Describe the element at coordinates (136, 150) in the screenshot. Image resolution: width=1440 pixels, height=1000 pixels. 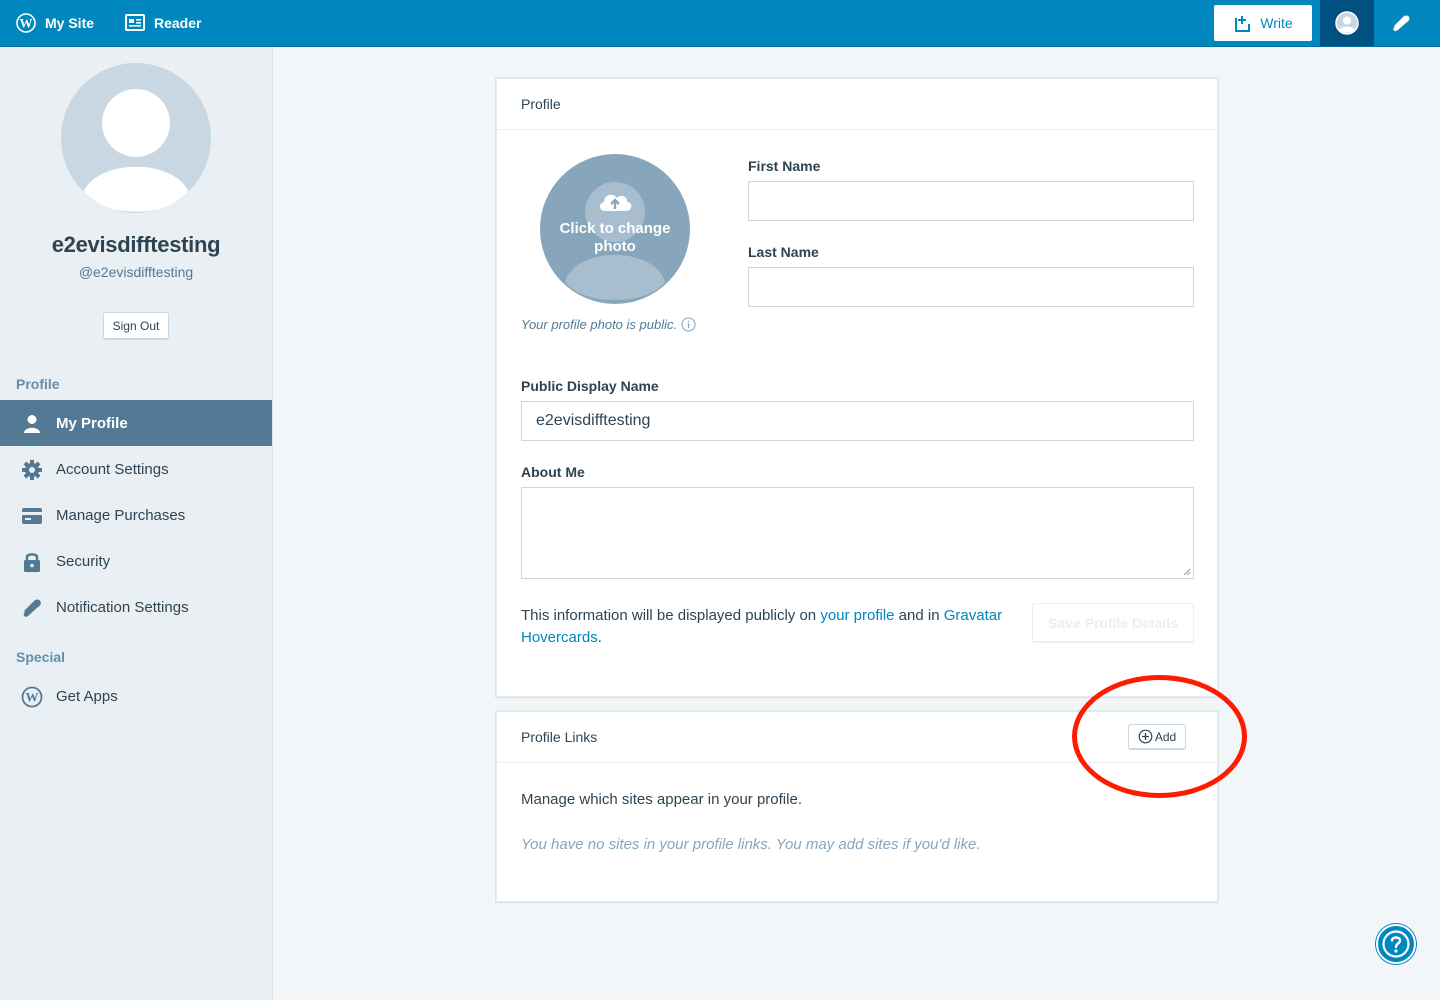
I see `person-silhouette-icon` at that location.